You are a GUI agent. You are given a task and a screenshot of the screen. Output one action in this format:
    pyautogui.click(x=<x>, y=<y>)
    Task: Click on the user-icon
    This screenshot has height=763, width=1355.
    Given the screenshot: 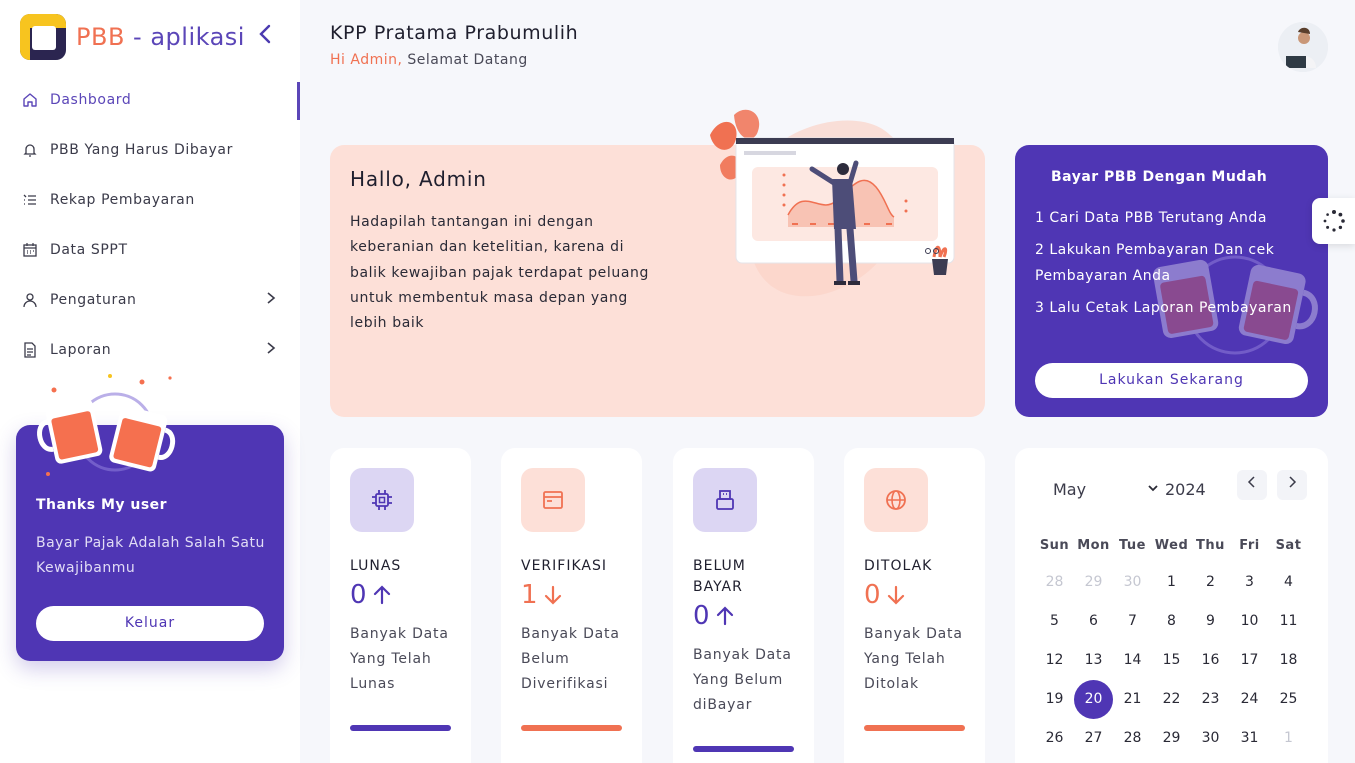 What is the action you would take?
    pyautogui.click(x=30, y=300)
    